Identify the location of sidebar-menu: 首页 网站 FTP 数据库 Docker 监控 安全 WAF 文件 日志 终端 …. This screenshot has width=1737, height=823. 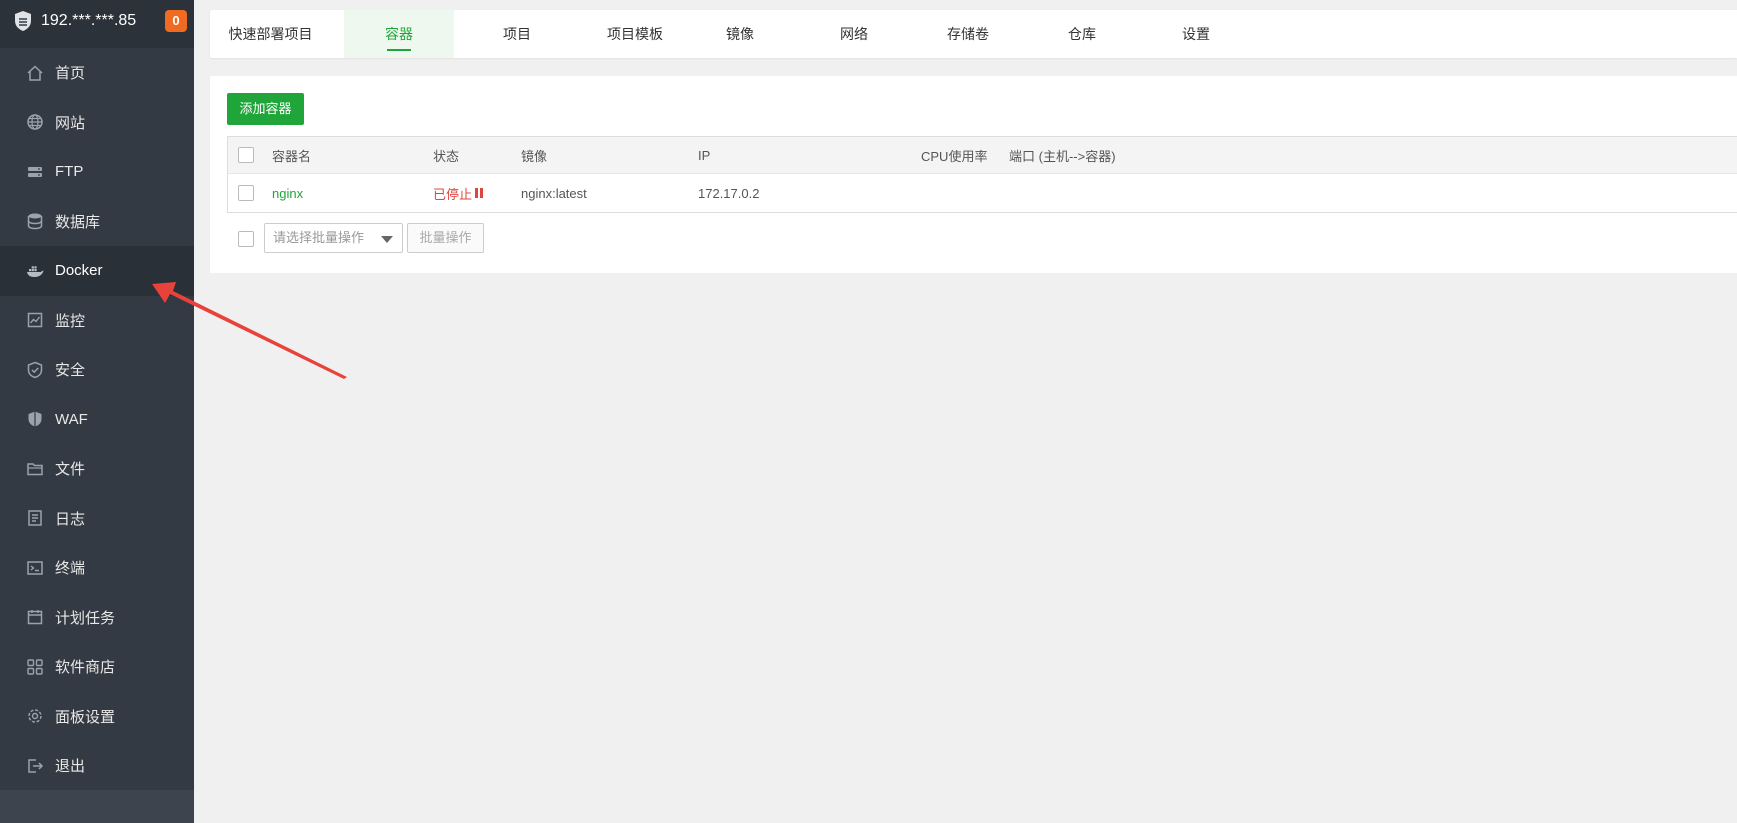
(97, 419).